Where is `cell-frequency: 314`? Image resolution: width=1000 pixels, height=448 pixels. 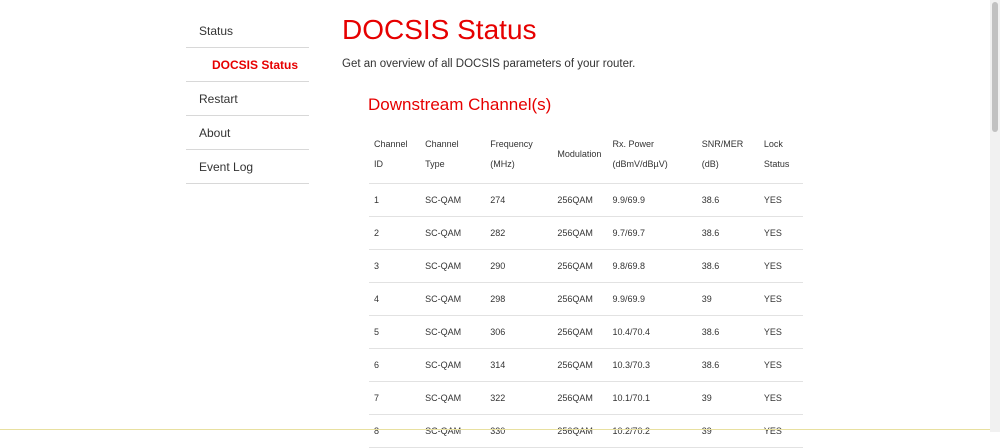
cell-frequency: 314 is located at coordinates (519, 365).